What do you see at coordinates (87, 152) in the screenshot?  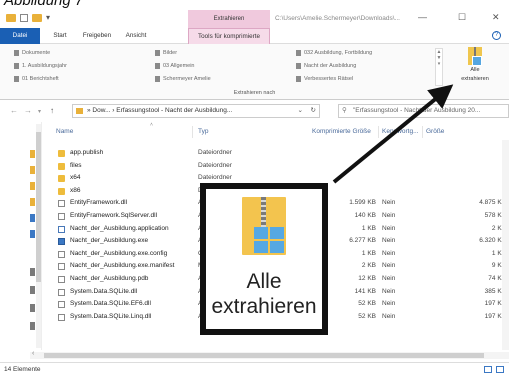 I see `file-name: app.publish` at bounding box center [87, 152].